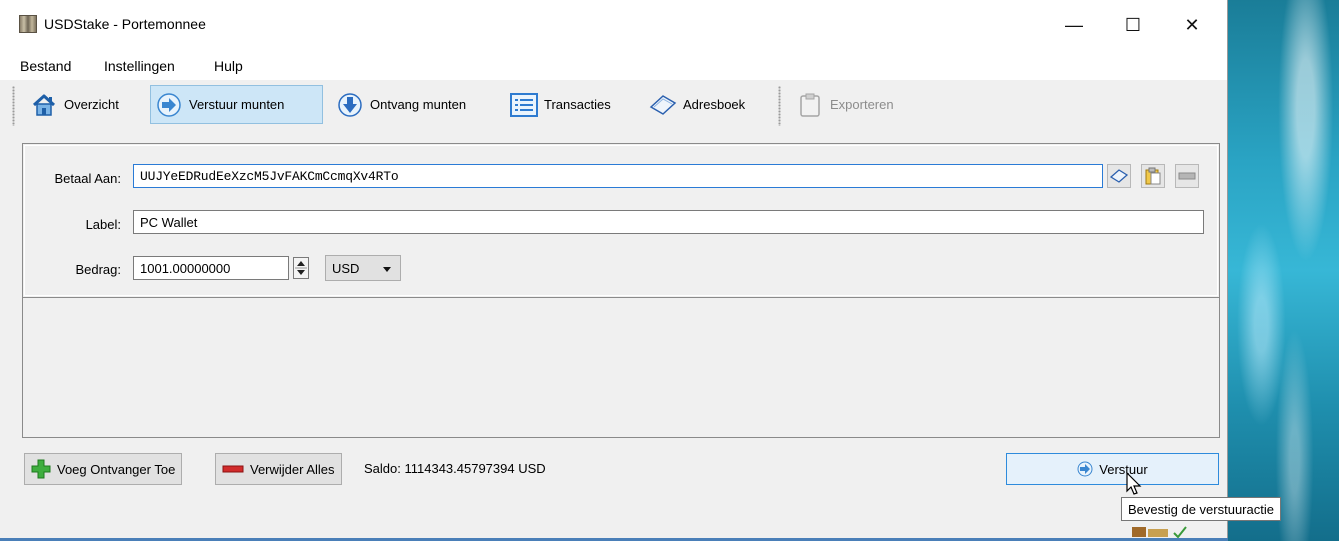 Image resolution: width=1339 pixels, height=544 pixels. What do you see at coordinates (618, 176) in the screenshot?
I see `pay-to-input: UUJYeEDRudEeXzcM5JvFAKCmCcmqXv4RTo` at bounding box center [618, 176].